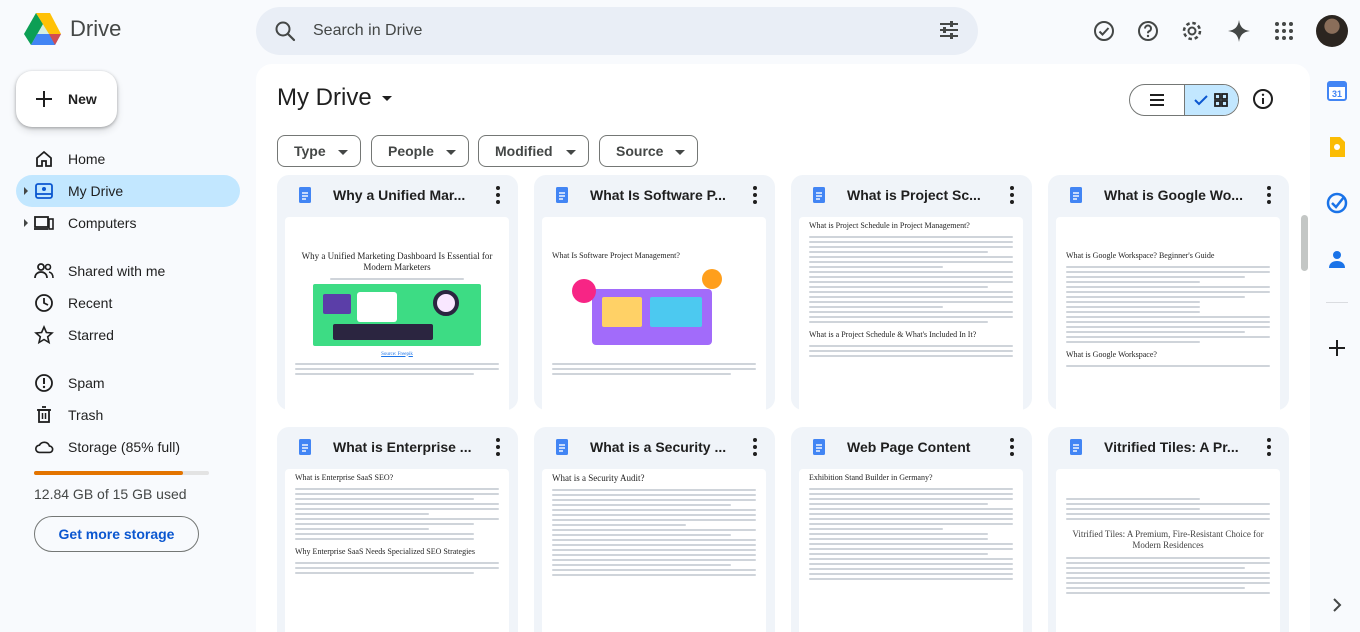 This screenshot has height=632, width=1360. Describe the element at coordinates (96, 191) in the screenshot. I see `sidebar-item-label: My Drive` at that location.